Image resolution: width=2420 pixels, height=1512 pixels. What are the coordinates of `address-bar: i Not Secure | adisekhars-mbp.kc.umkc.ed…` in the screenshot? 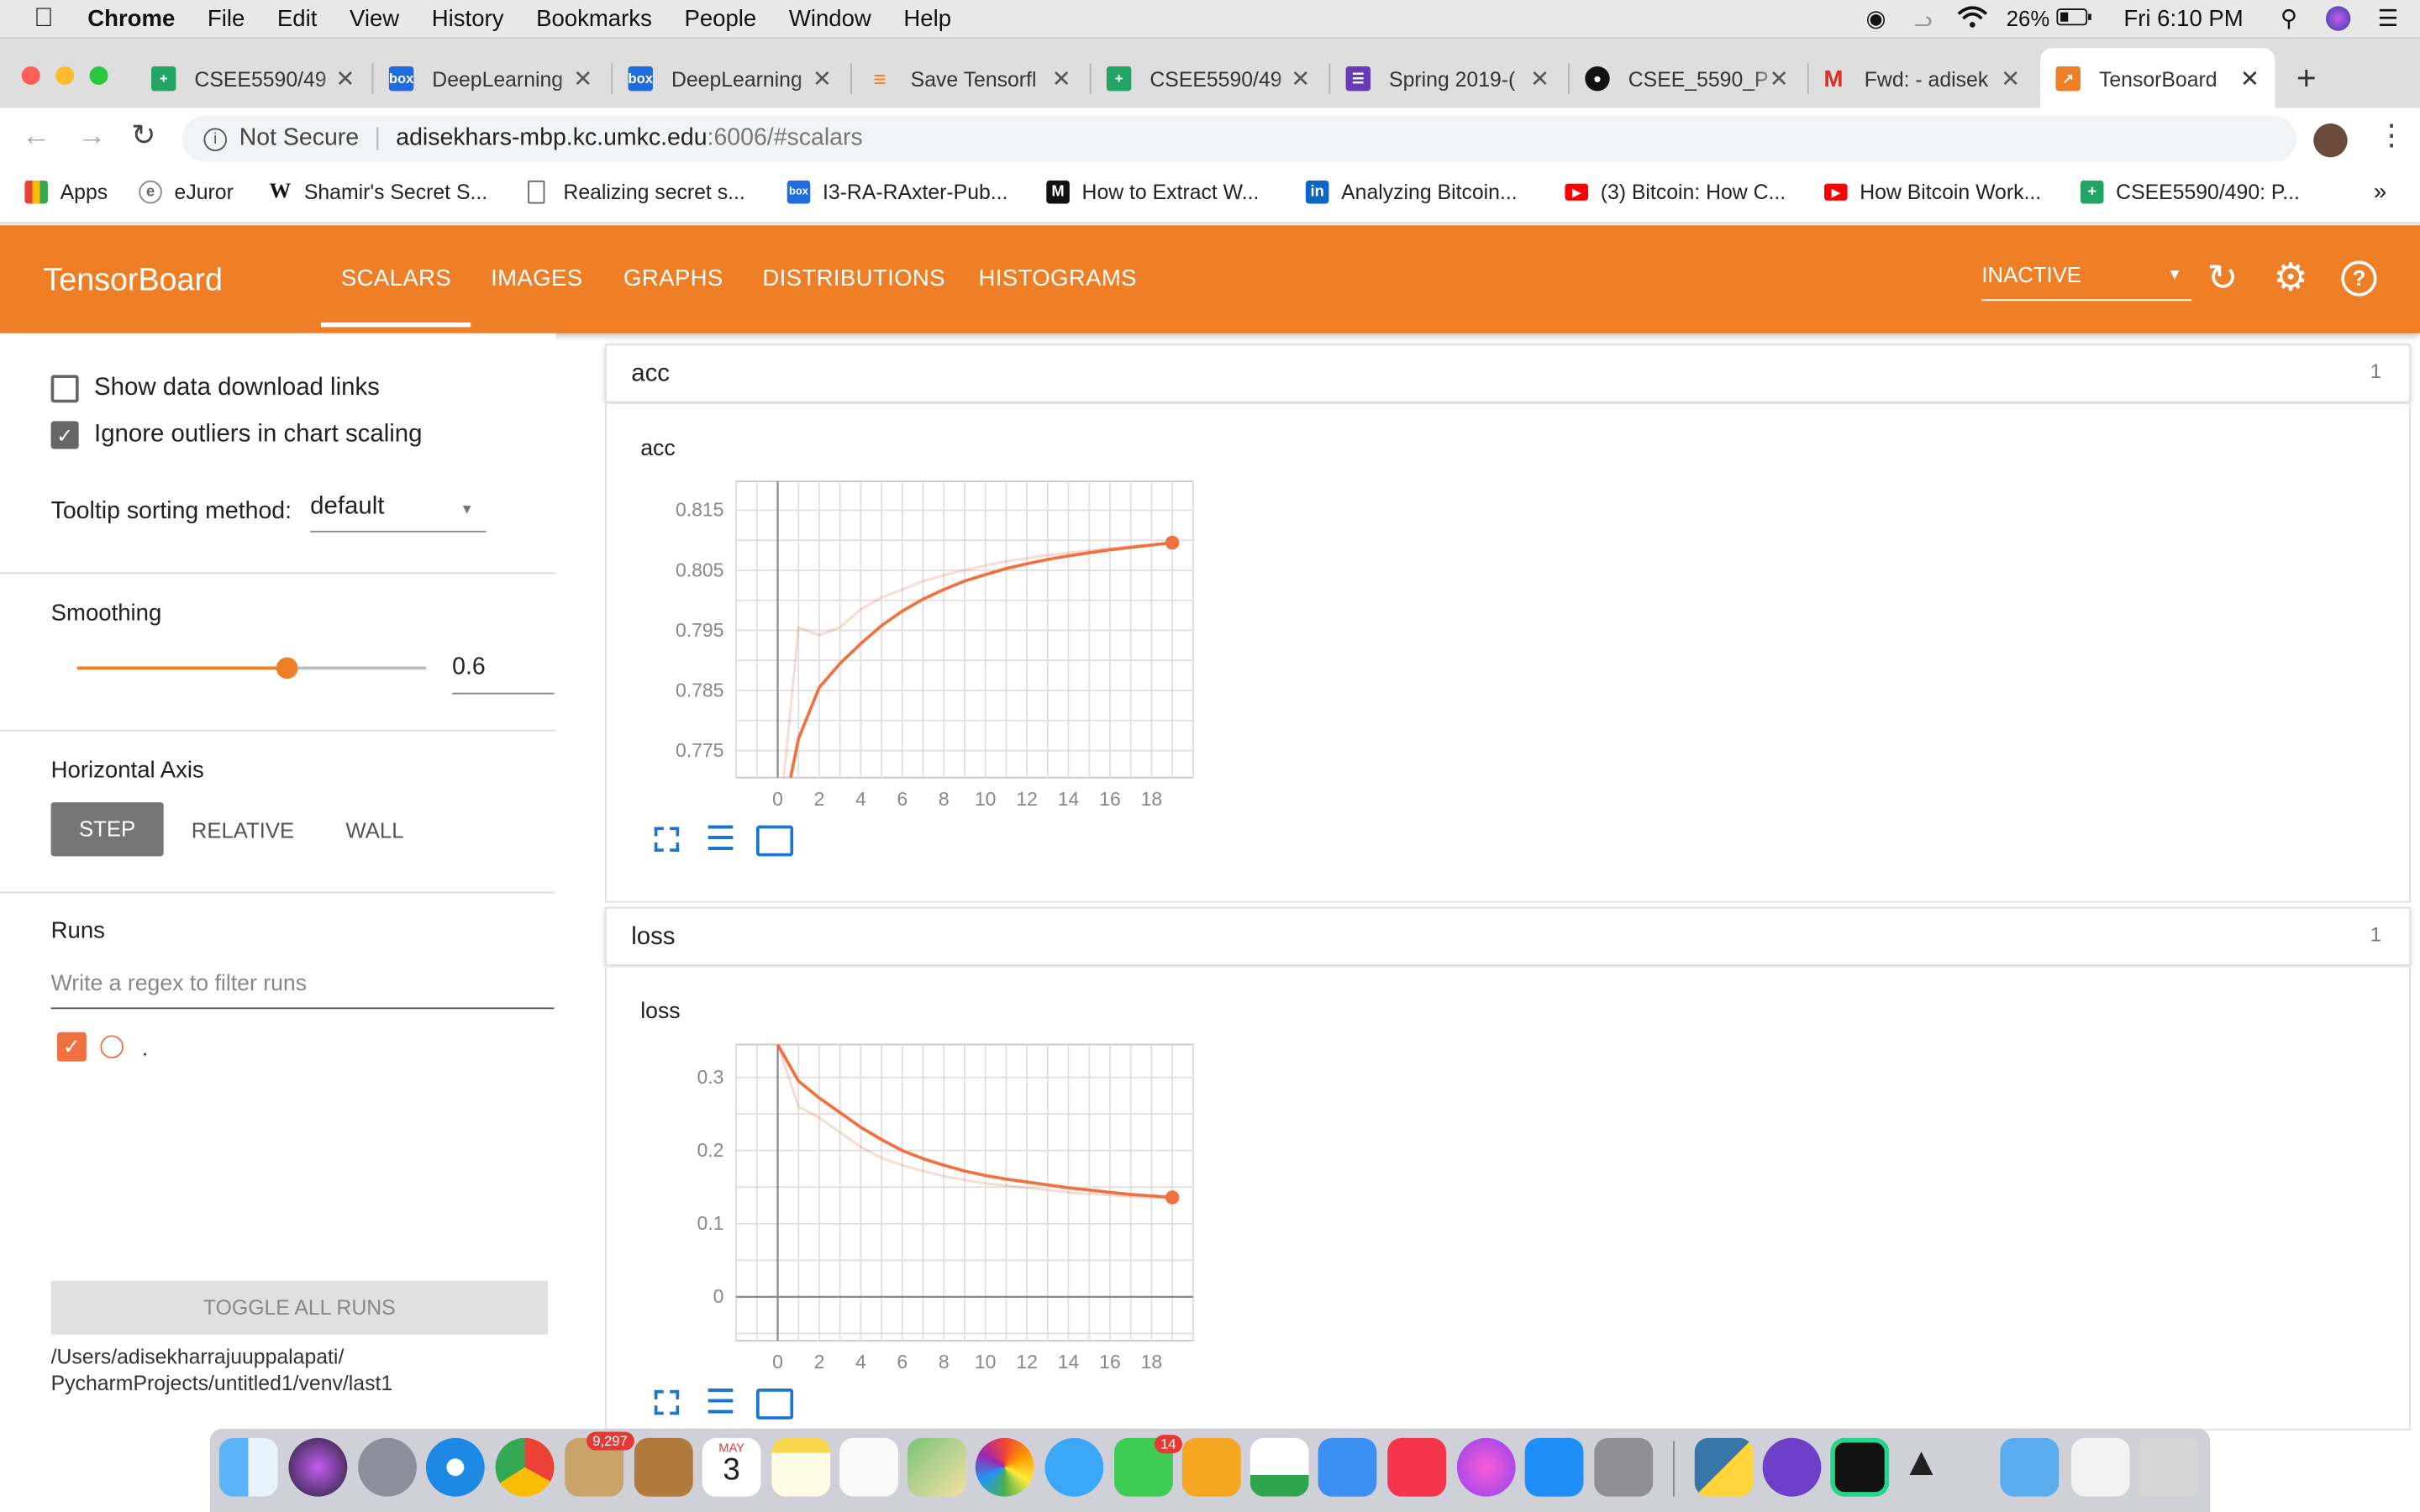 It's located at (1239, 138).